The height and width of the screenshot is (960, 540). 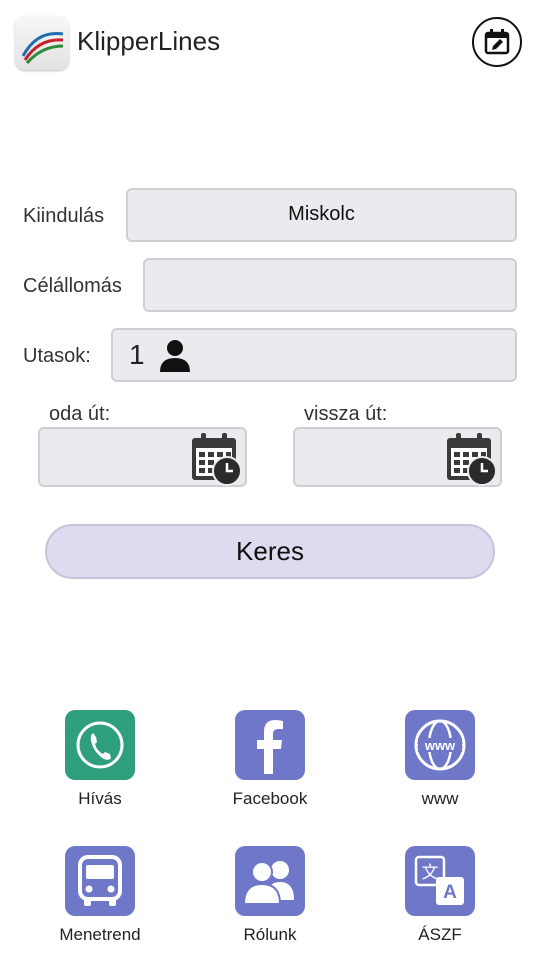 I want to click on return-date-field, so click(x=397, y=457).